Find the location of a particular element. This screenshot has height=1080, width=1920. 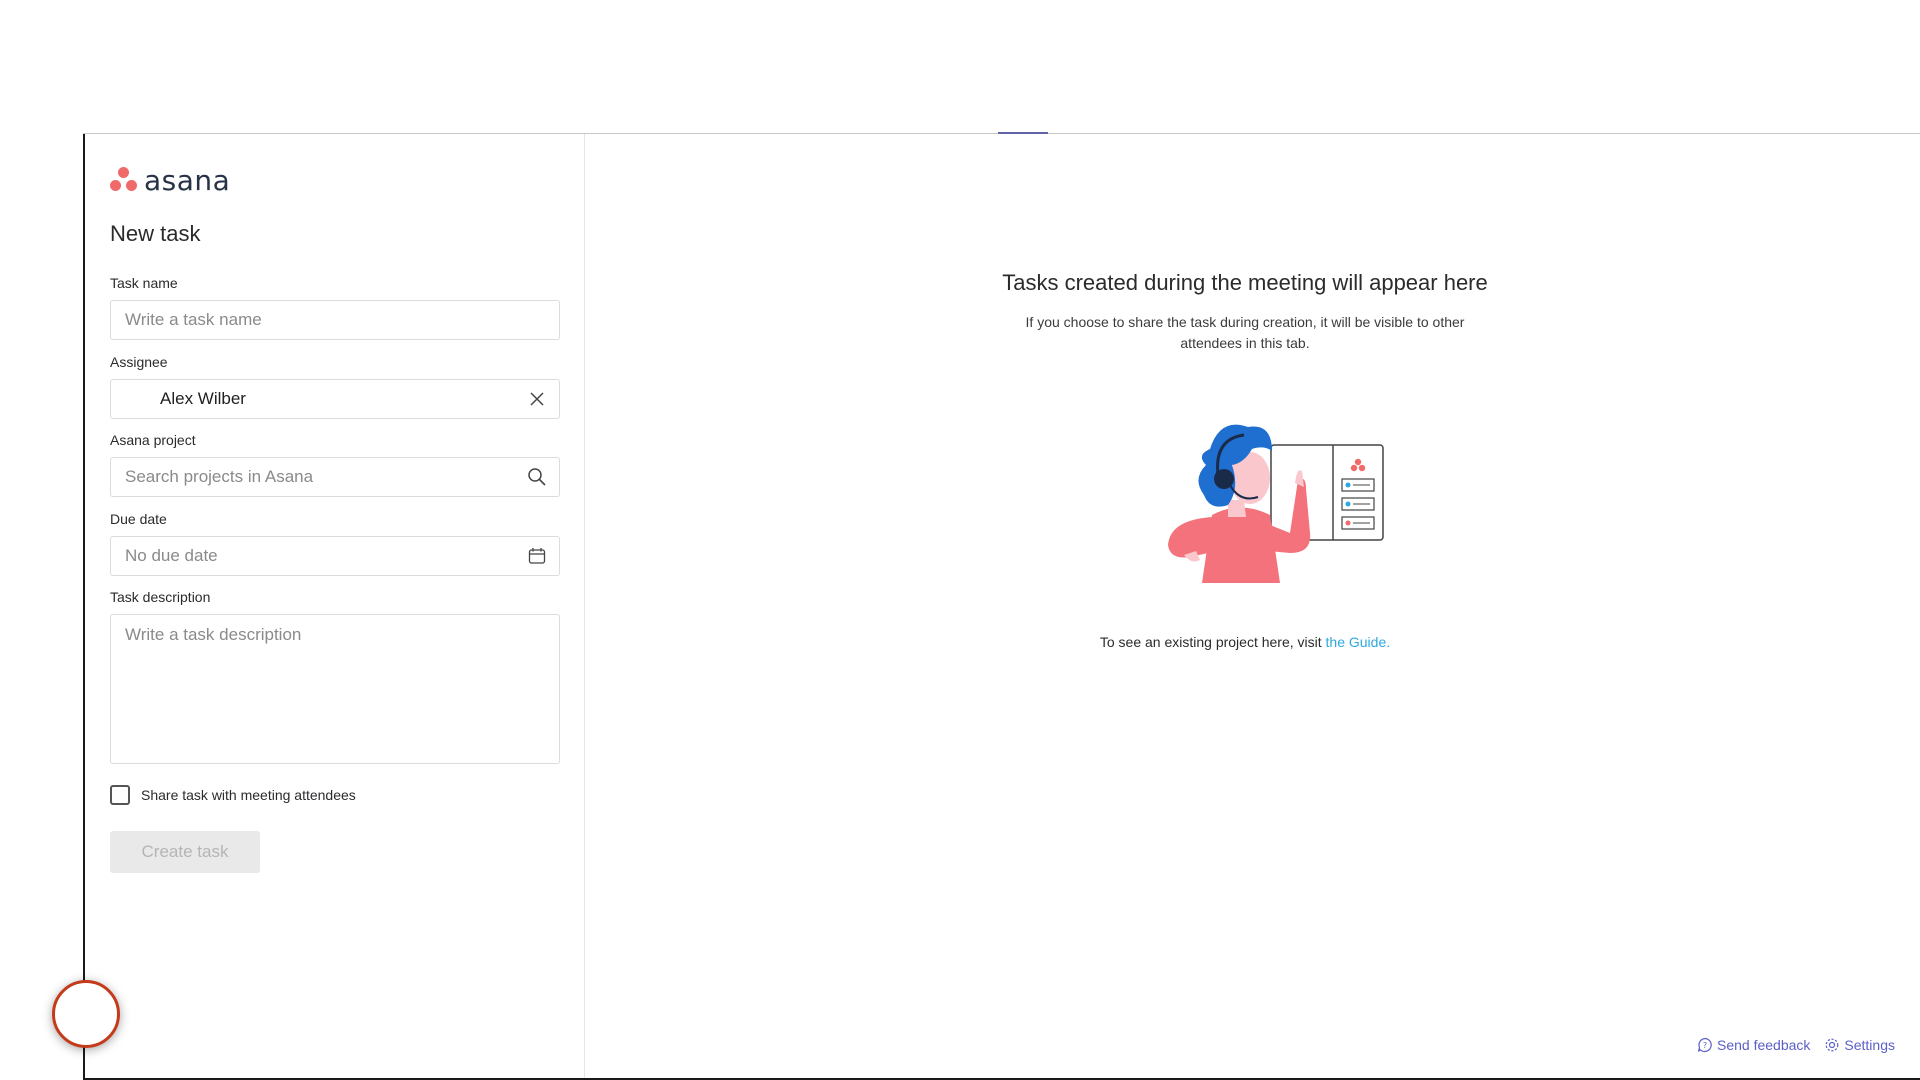

calendar-icon is located at coordinates (537, 556).